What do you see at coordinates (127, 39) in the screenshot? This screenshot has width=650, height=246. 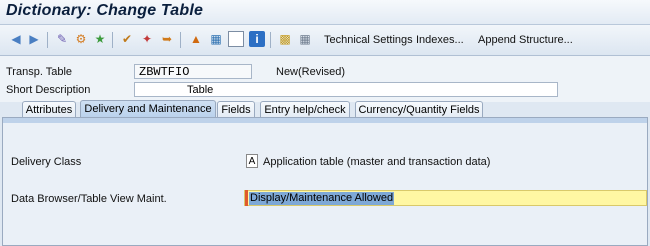 I see `check-icon: ✔` at bounding box center [127, 39].